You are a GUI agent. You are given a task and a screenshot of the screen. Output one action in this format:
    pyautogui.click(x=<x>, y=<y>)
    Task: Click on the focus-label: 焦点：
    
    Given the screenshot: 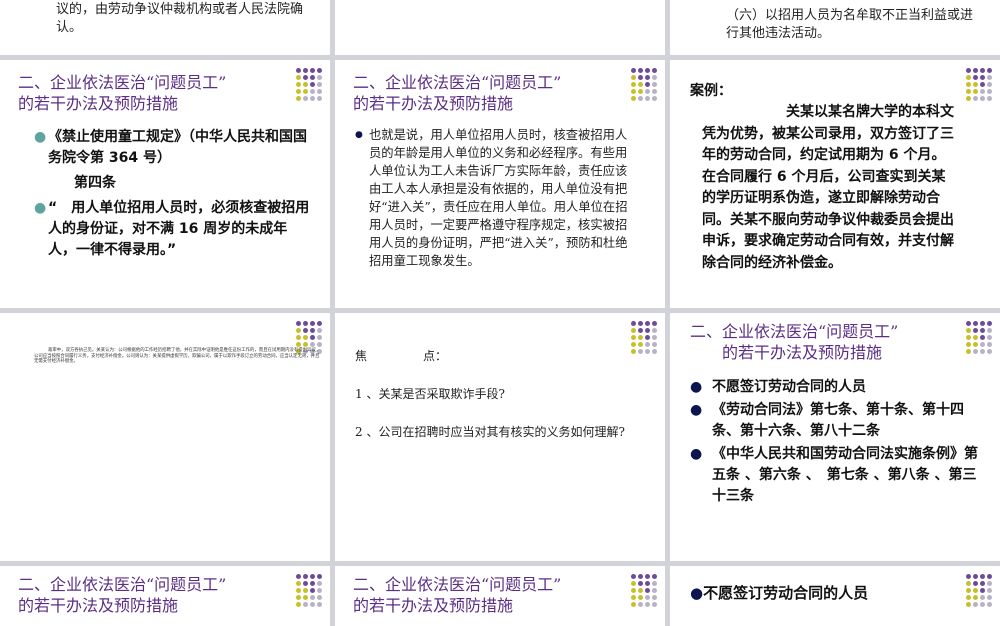 What is the action you would take?
    pyautogui.click(x=401, y=356)
    